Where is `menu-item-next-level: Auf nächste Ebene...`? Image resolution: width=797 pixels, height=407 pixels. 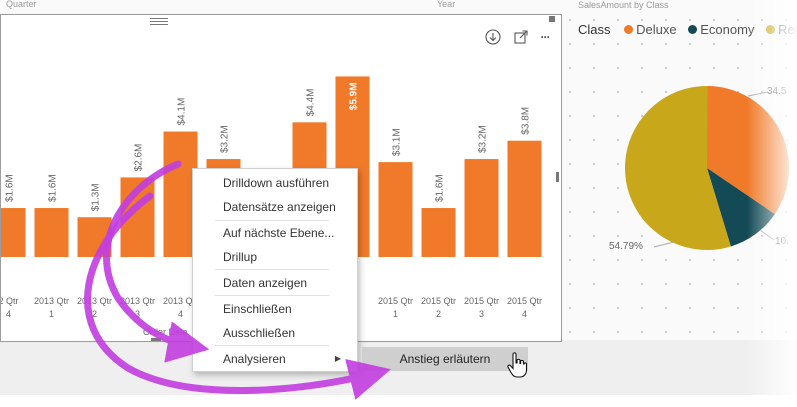
menu-item-next-level: Auf nächste Ebene... is located at coordinates (278, 233).